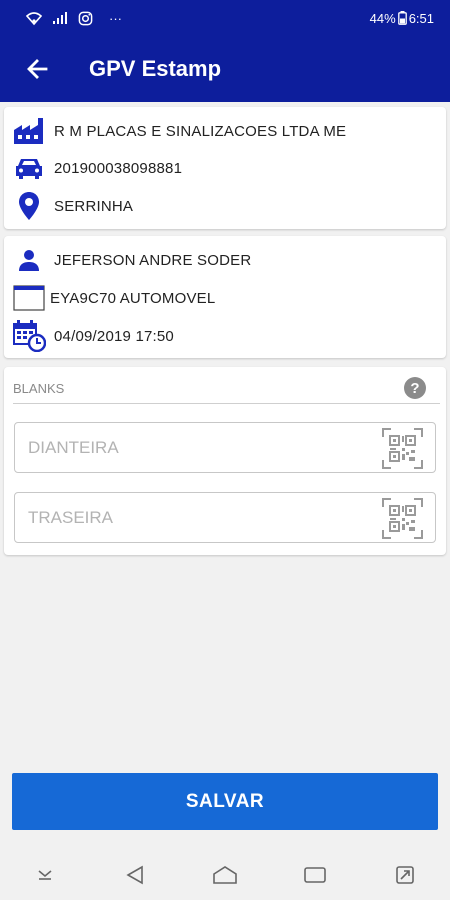 This screenshot has height=900, width=450. Describe the element at coordinates (118, 168) in the screenshot. I see `company-number: 201900038098881` at that location.